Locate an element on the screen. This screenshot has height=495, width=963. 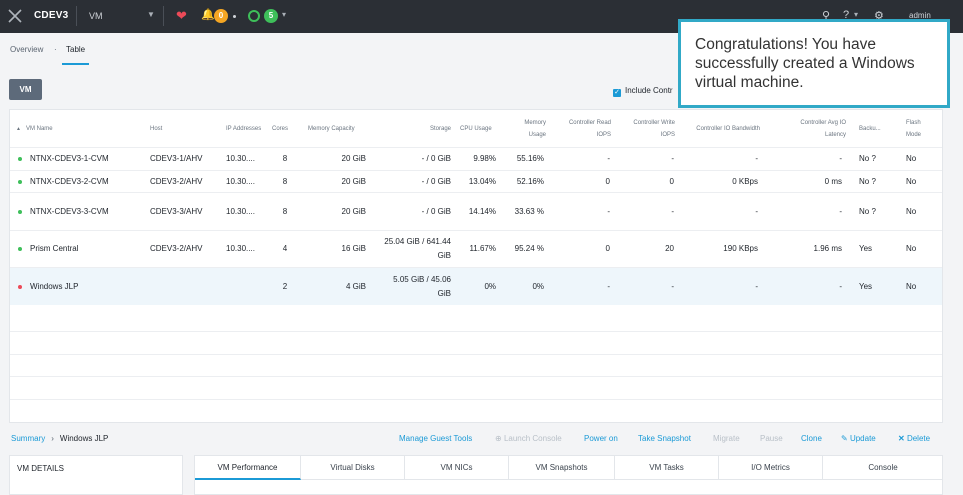
cell-name: Prism Central is located at coordinates (84, 249).